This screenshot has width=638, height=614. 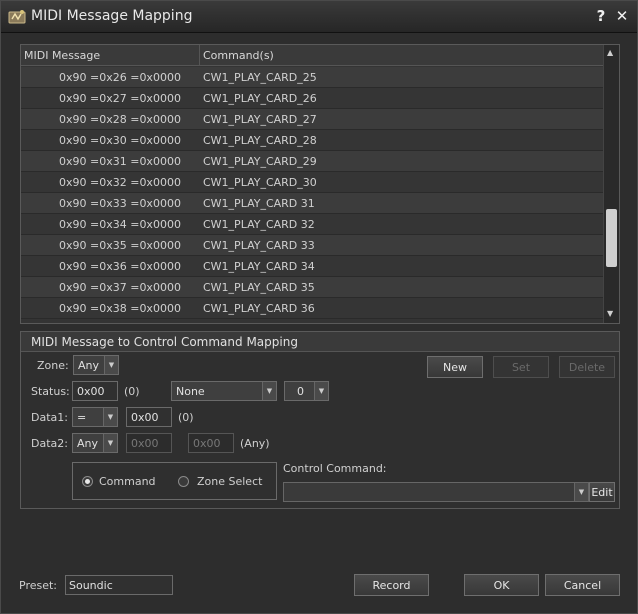 I want to click on table-row: 0x90 =0x34 =0x0000 CW1_PLAY_CARD 32, so click(x=312, y=224).